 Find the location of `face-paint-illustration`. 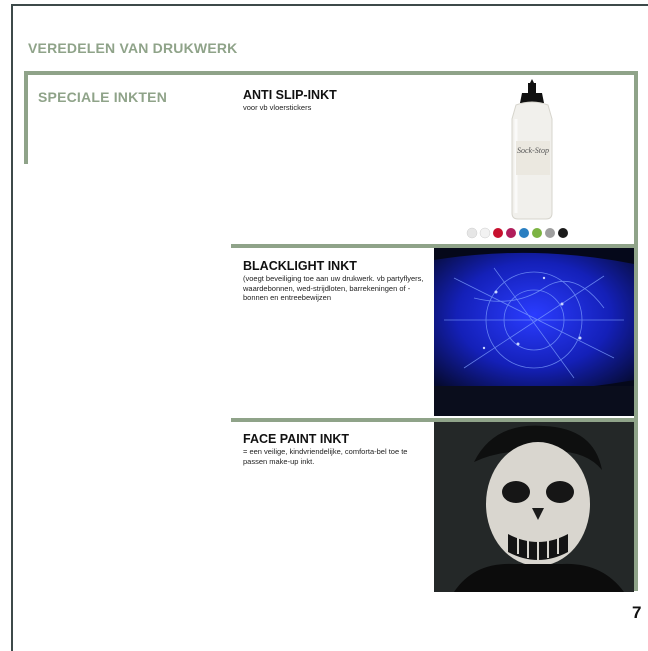

face-paint-illustration is located at coordinates (534, 507).